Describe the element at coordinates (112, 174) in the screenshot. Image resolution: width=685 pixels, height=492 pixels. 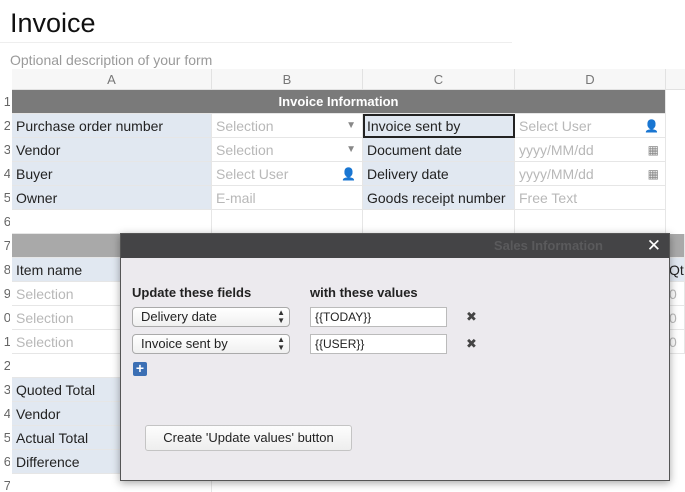
I see `cell-buyer-label: Buyer` at that location.